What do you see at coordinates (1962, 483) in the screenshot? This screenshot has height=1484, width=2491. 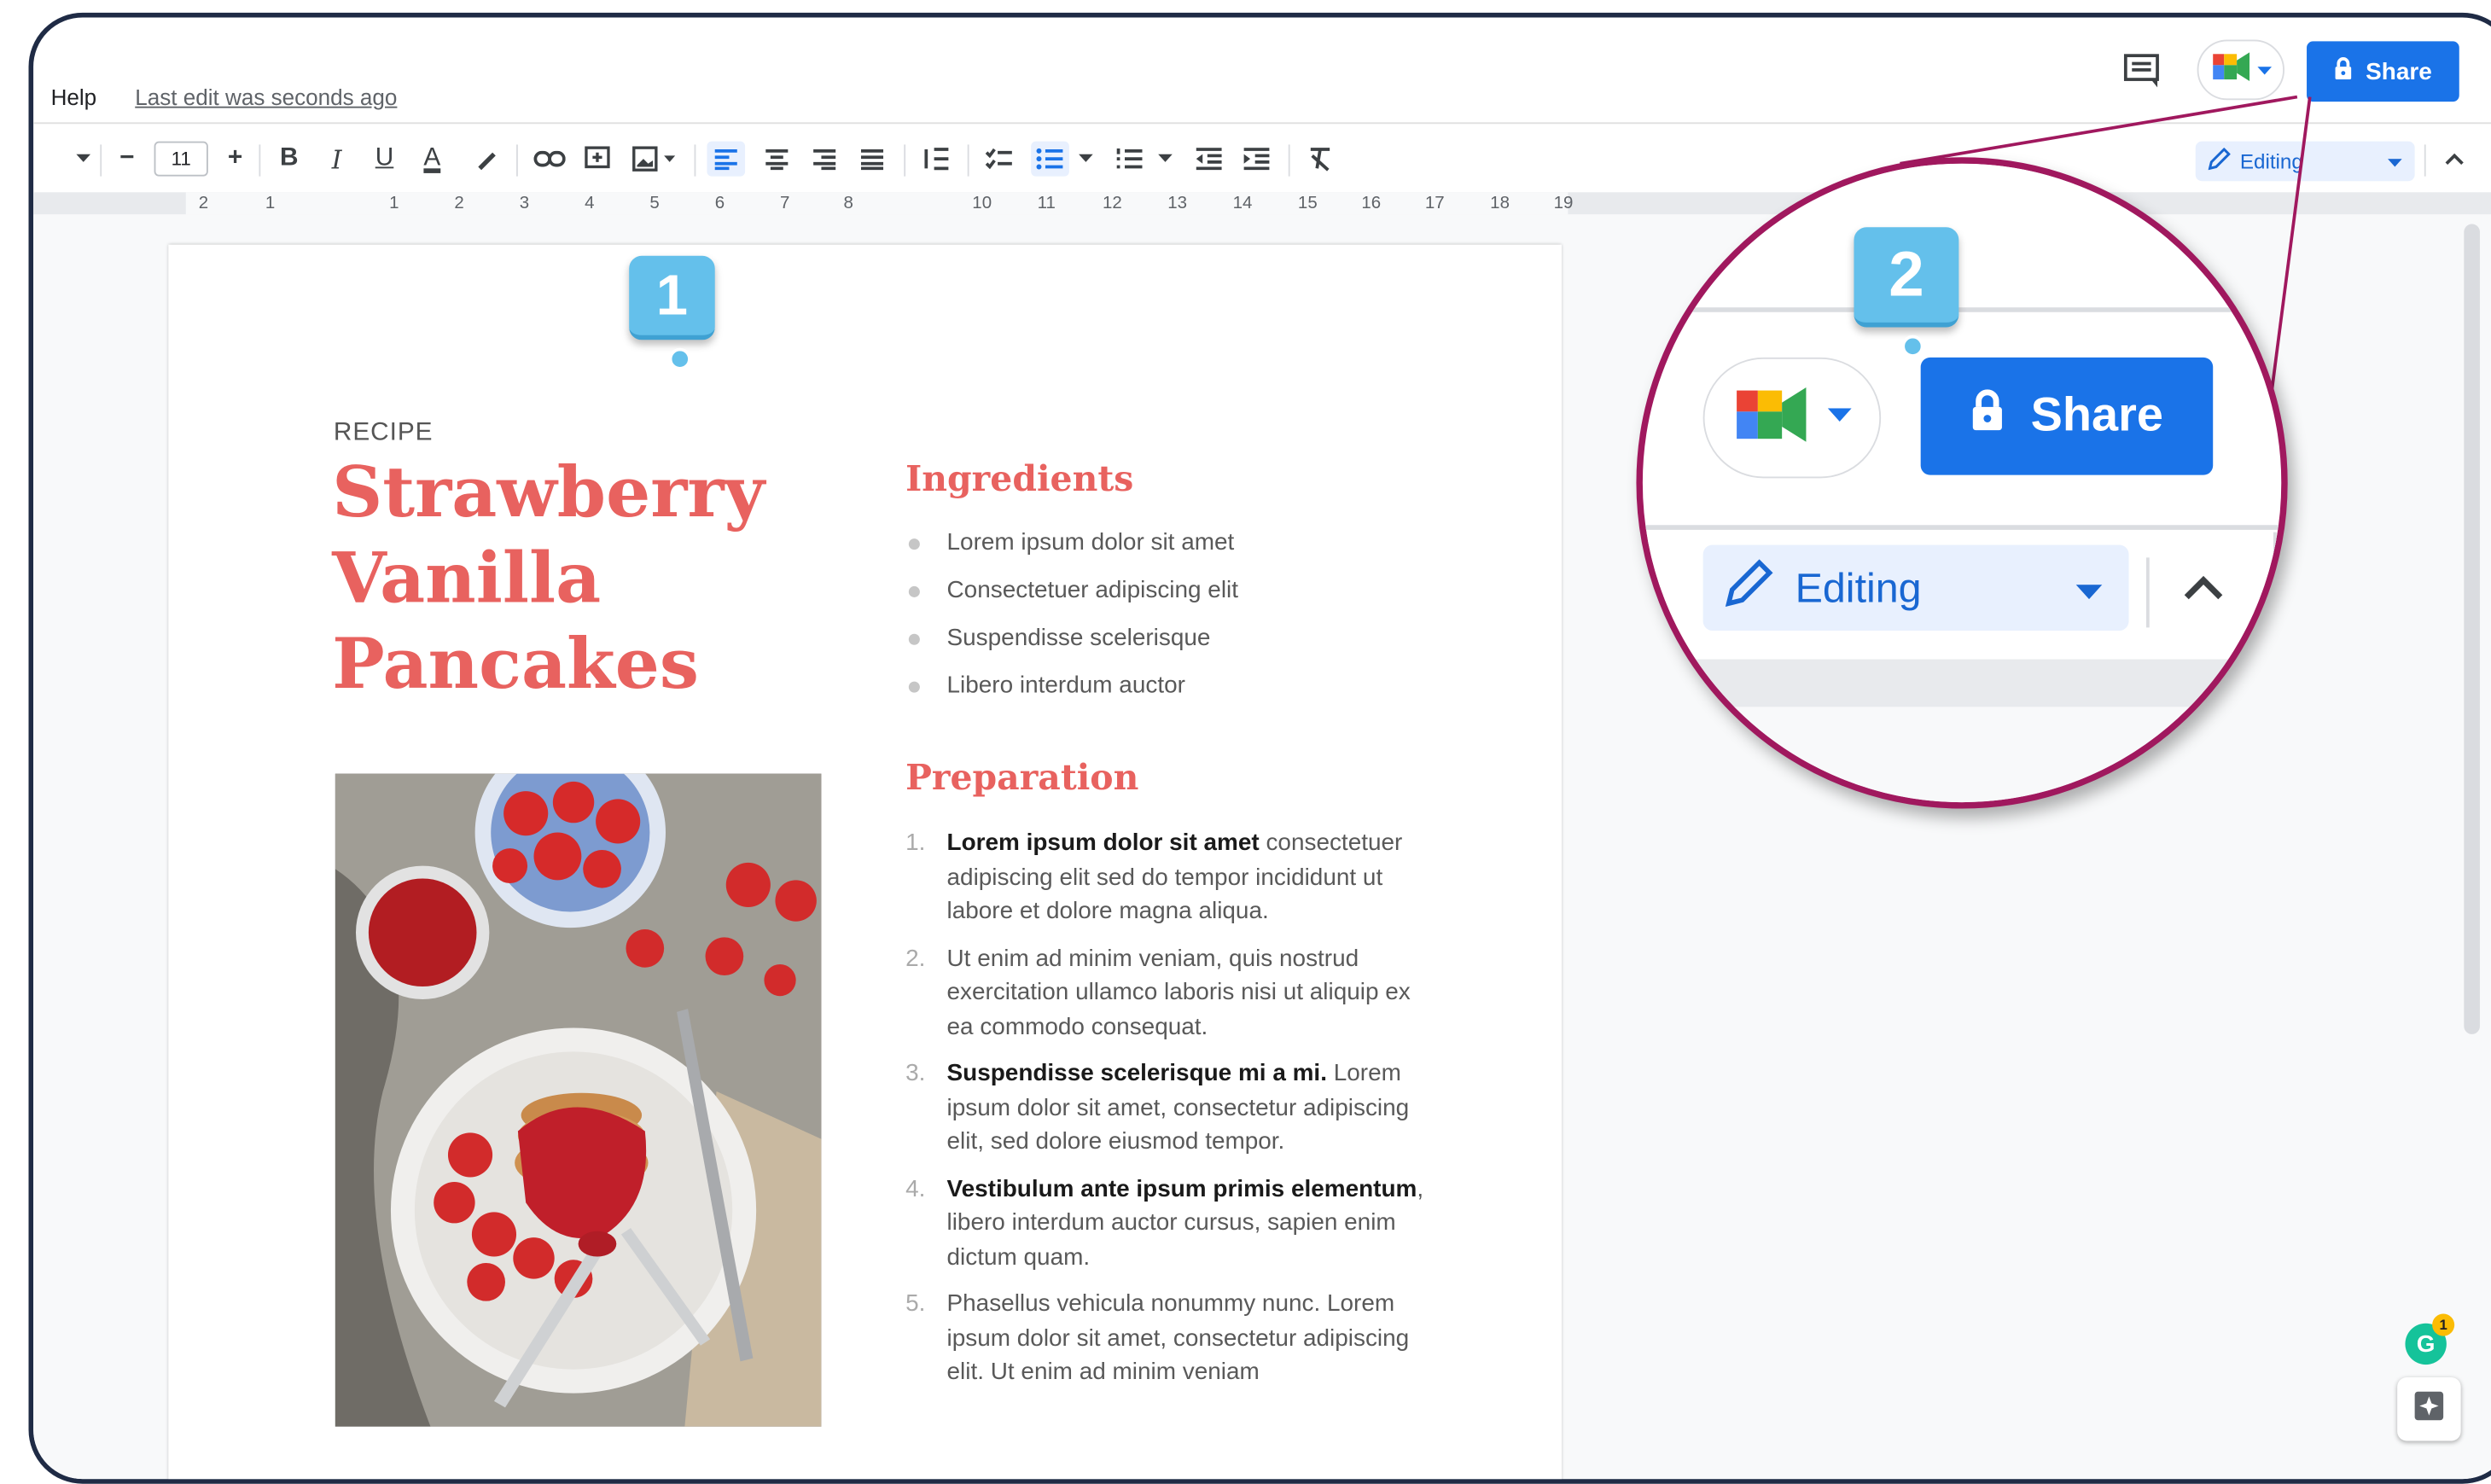 I see `zoom-magnifier: Share Editing` at bounding box center [1962, 483].